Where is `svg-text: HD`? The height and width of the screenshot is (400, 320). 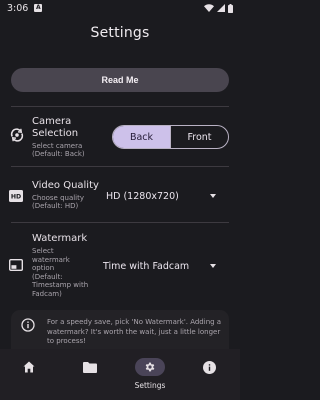 svg-text: HD is located at coordinates (16, 197).